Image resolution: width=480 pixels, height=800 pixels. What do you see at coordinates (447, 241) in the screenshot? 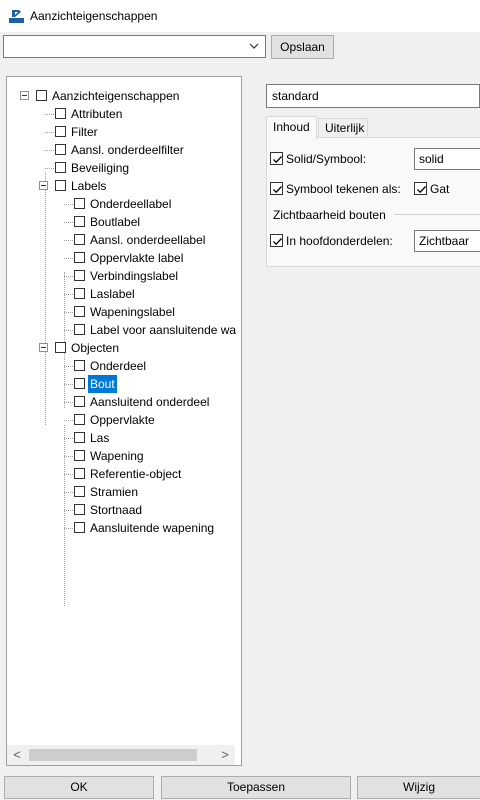
I see `in-main-parts-dropdown: Zichtbaar` at bounding box center [447, 241].